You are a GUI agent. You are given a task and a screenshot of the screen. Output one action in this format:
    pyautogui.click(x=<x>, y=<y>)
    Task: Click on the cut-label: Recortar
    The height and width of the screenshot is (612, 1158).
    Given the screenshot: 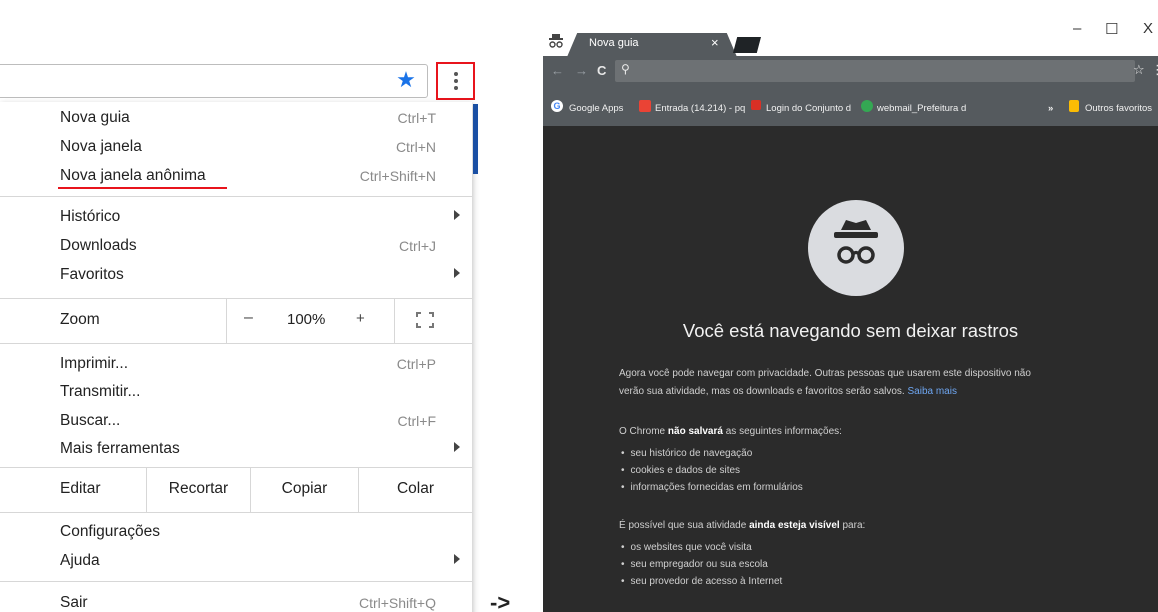 What is the action you would take?
    pyautogui.click(x=198, y=488)
    